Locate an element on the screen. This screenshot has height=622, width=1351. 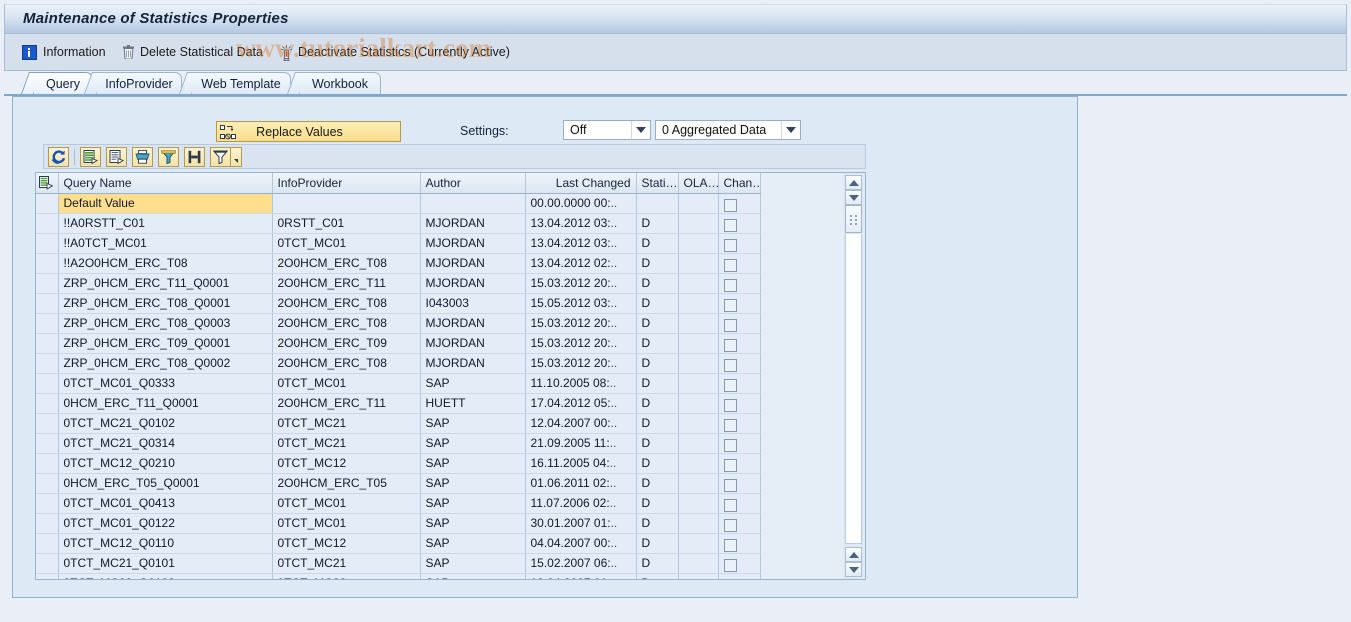
information-button: Information is located at coordinates (64, 52).